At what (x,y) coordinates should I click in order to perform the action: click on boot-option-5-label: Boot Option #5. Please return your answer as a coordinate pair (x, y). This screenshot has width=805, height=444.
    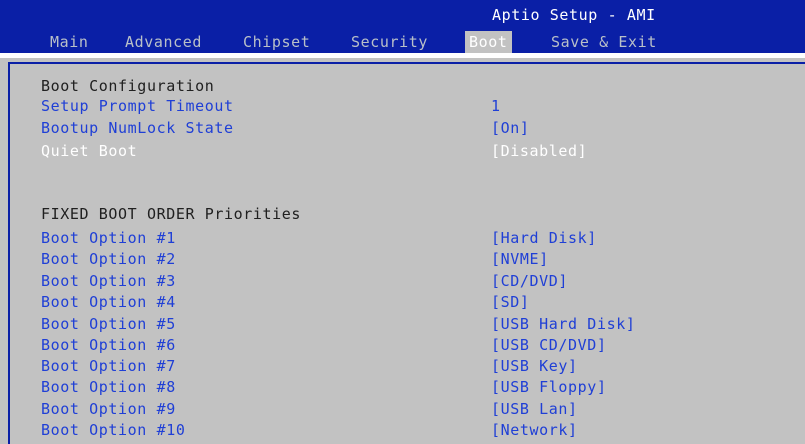
    Looking at the image, I should click on (108, 324).